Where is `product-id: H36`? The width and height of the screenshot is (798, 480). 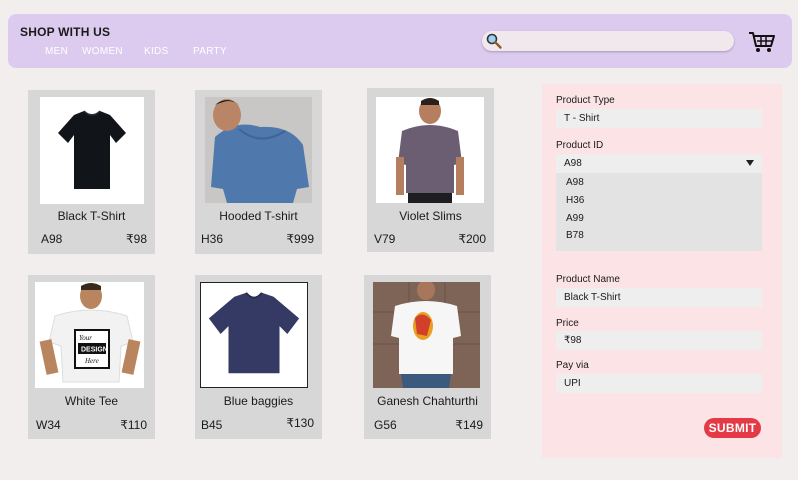
product-id: H36 is located at coordinates (212, 239).